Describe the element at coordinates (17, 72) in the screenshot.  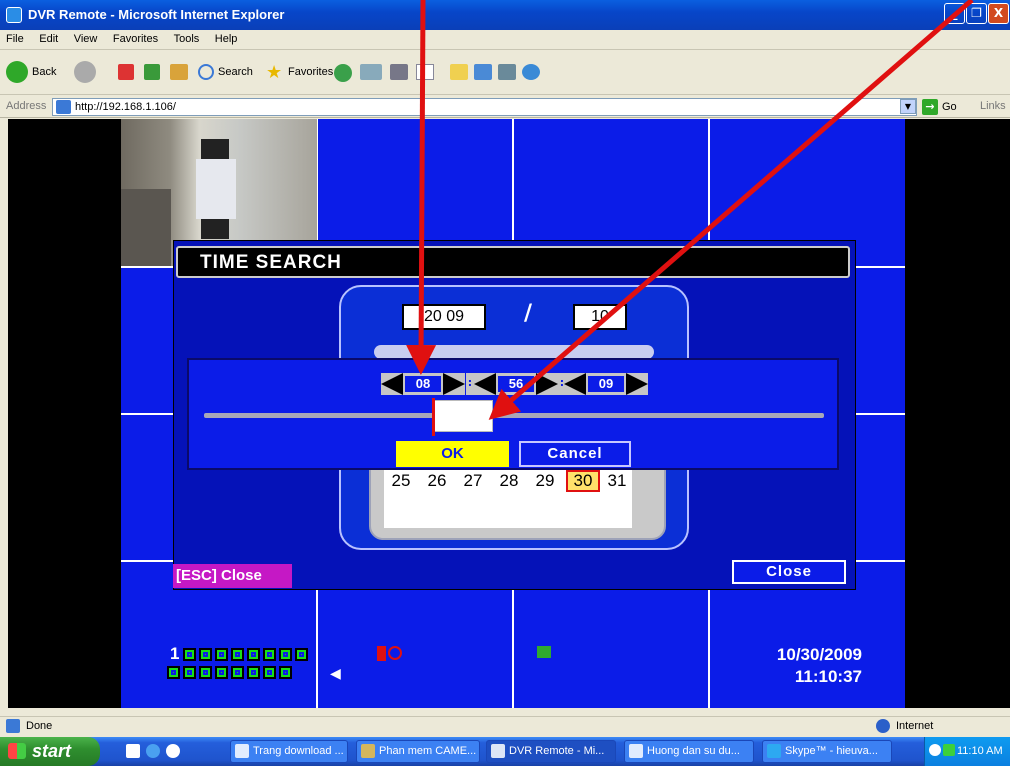
I see `back-arrow-icon` at that location.